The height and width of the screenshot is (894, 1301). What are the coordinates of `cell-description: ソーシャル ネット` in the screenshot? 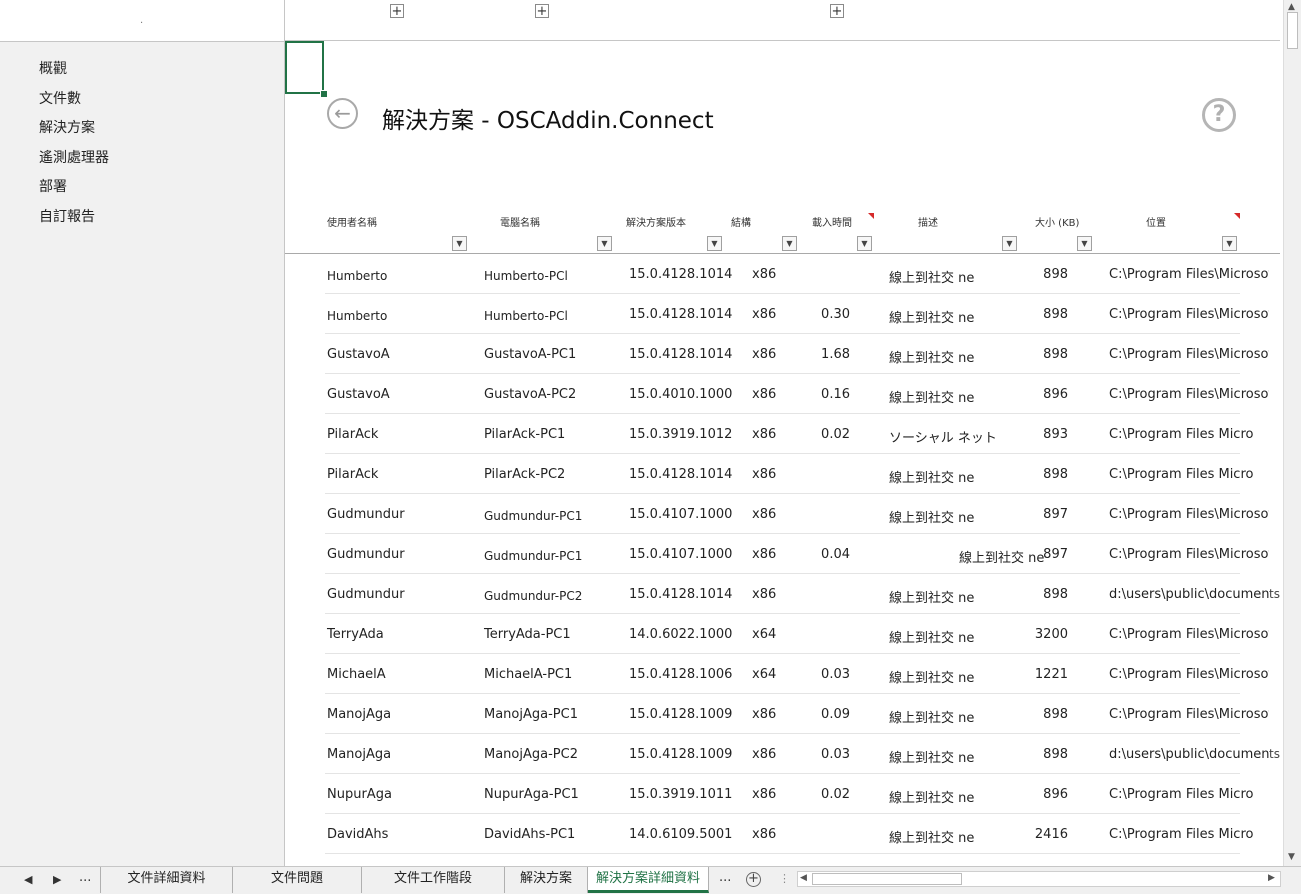 It's located at (964, 436).